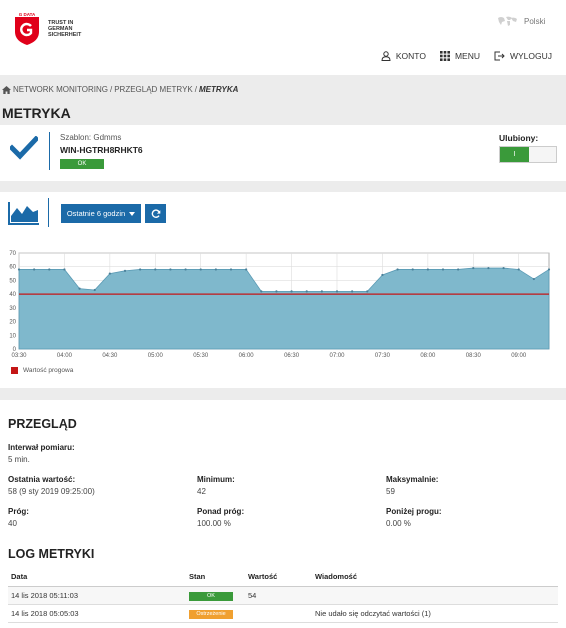  I want to click on logout-link: WYLOGUJ, so click(523, 56).